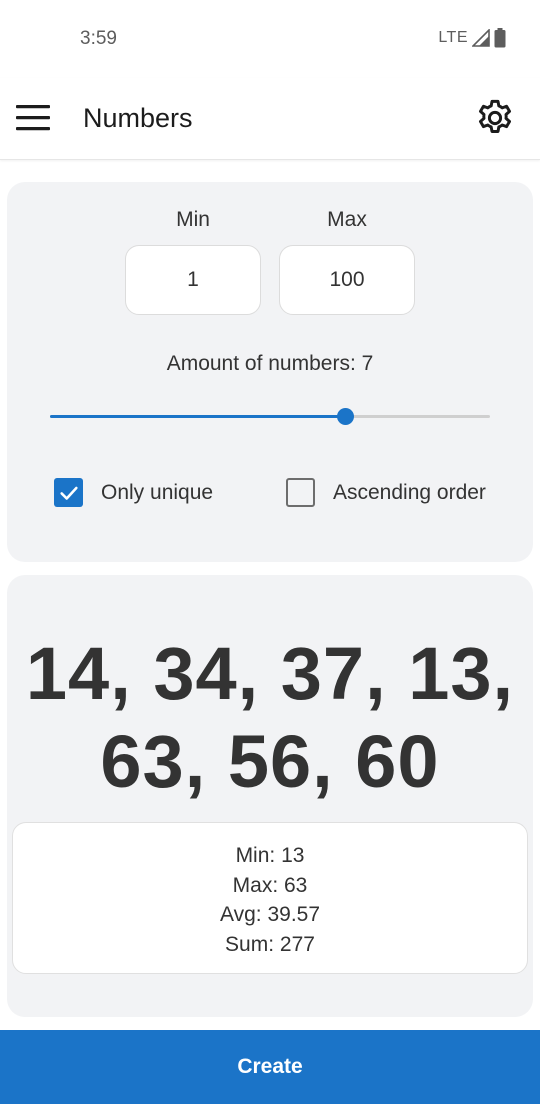 Image resolution: width=540 pixels, height=1120 pixels. I want to click on stat-max: Max: 63, so click(270, 885).